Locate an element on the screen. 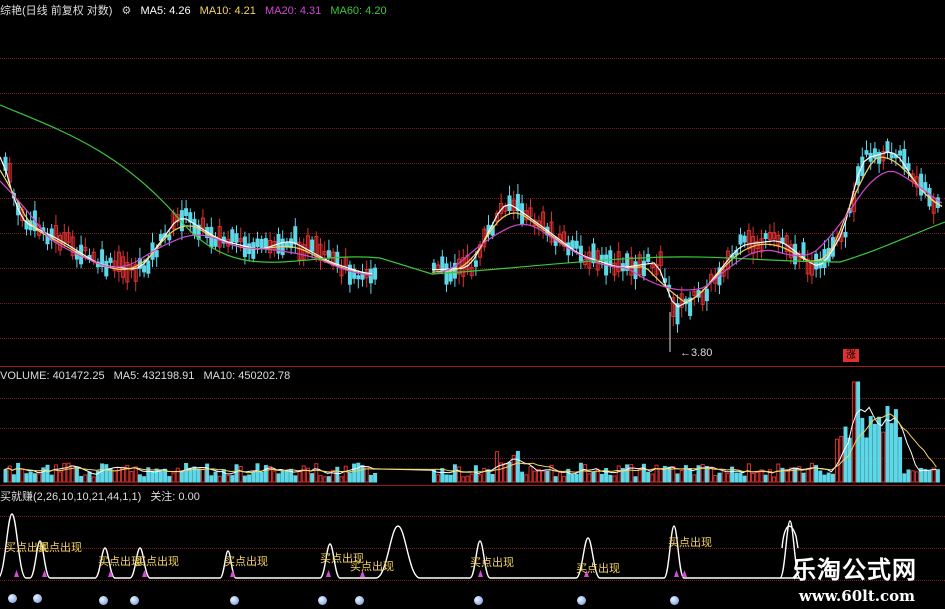 Image resolution: width=945 pixels, height=609 pixels. ma5-label: MA5: 4.26 is located at coordinates (165, 11).